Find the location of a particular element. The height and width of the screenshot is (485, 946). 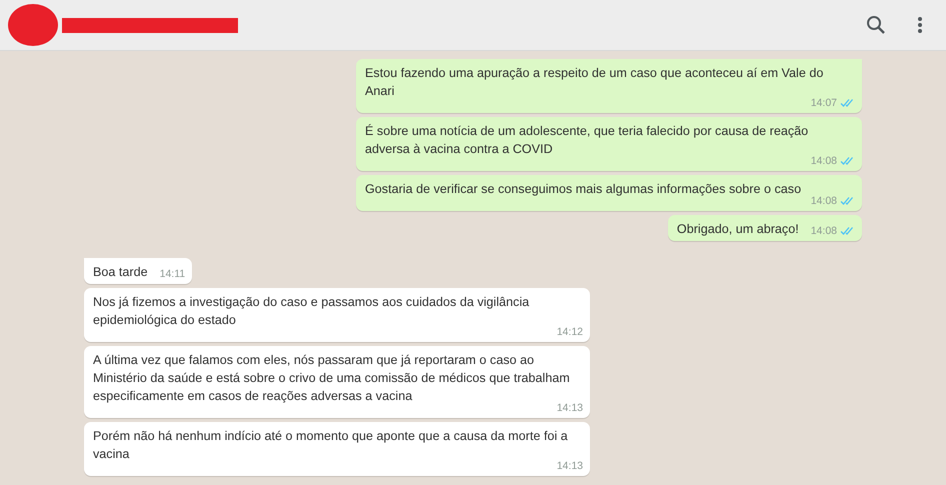

message-text: Obrigado, um abraço! is located at coordinates (737, 229).